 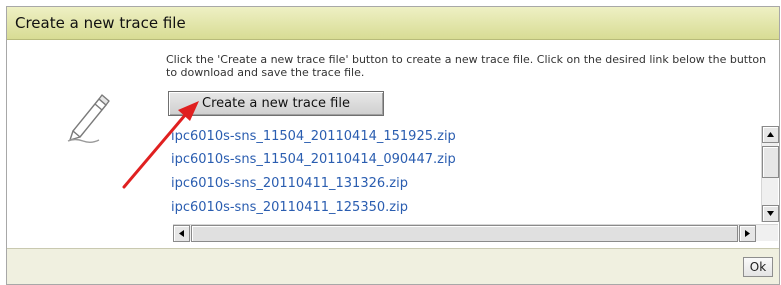 I want to click on arrow-right-icon, so click(x=747, y=233).